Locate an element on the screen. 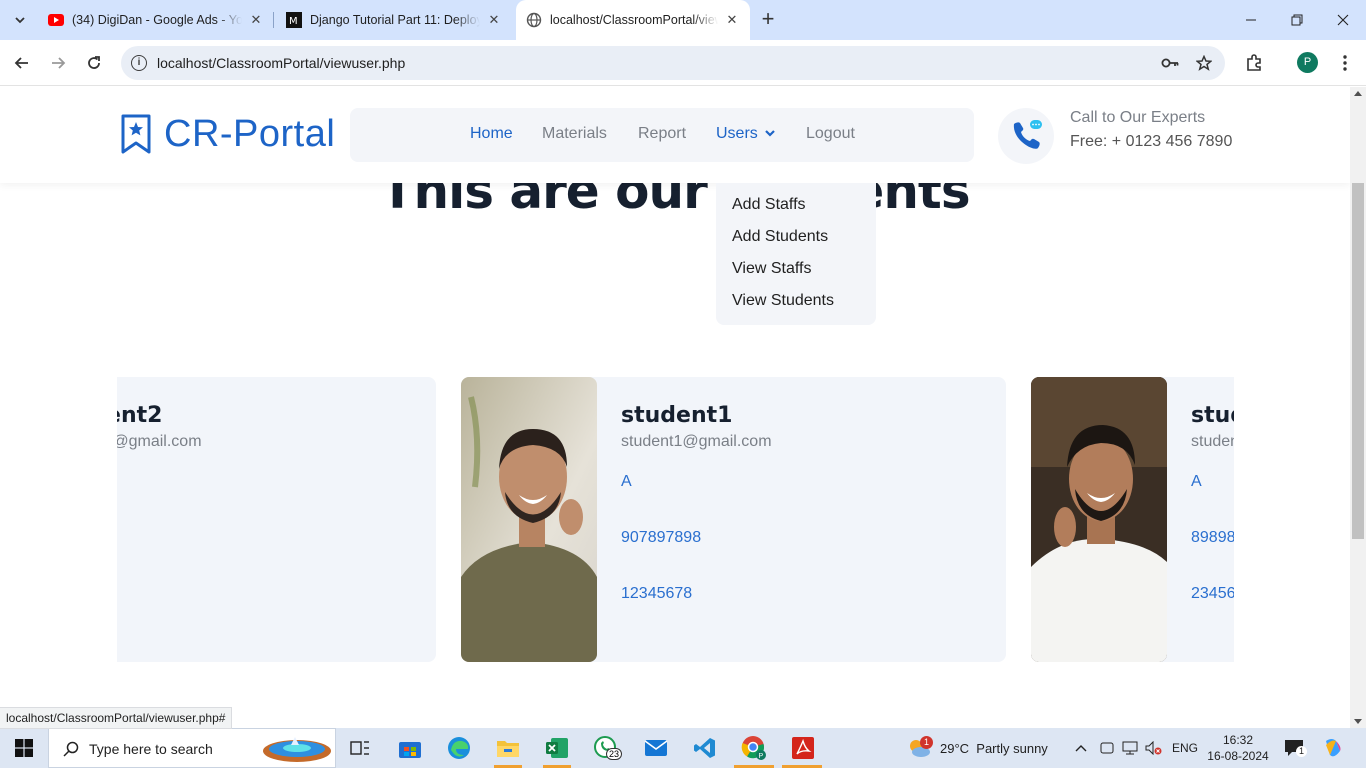 The height and width of the screenshot is (768, 1366). excel-icon is located at coordinates (557, 748).